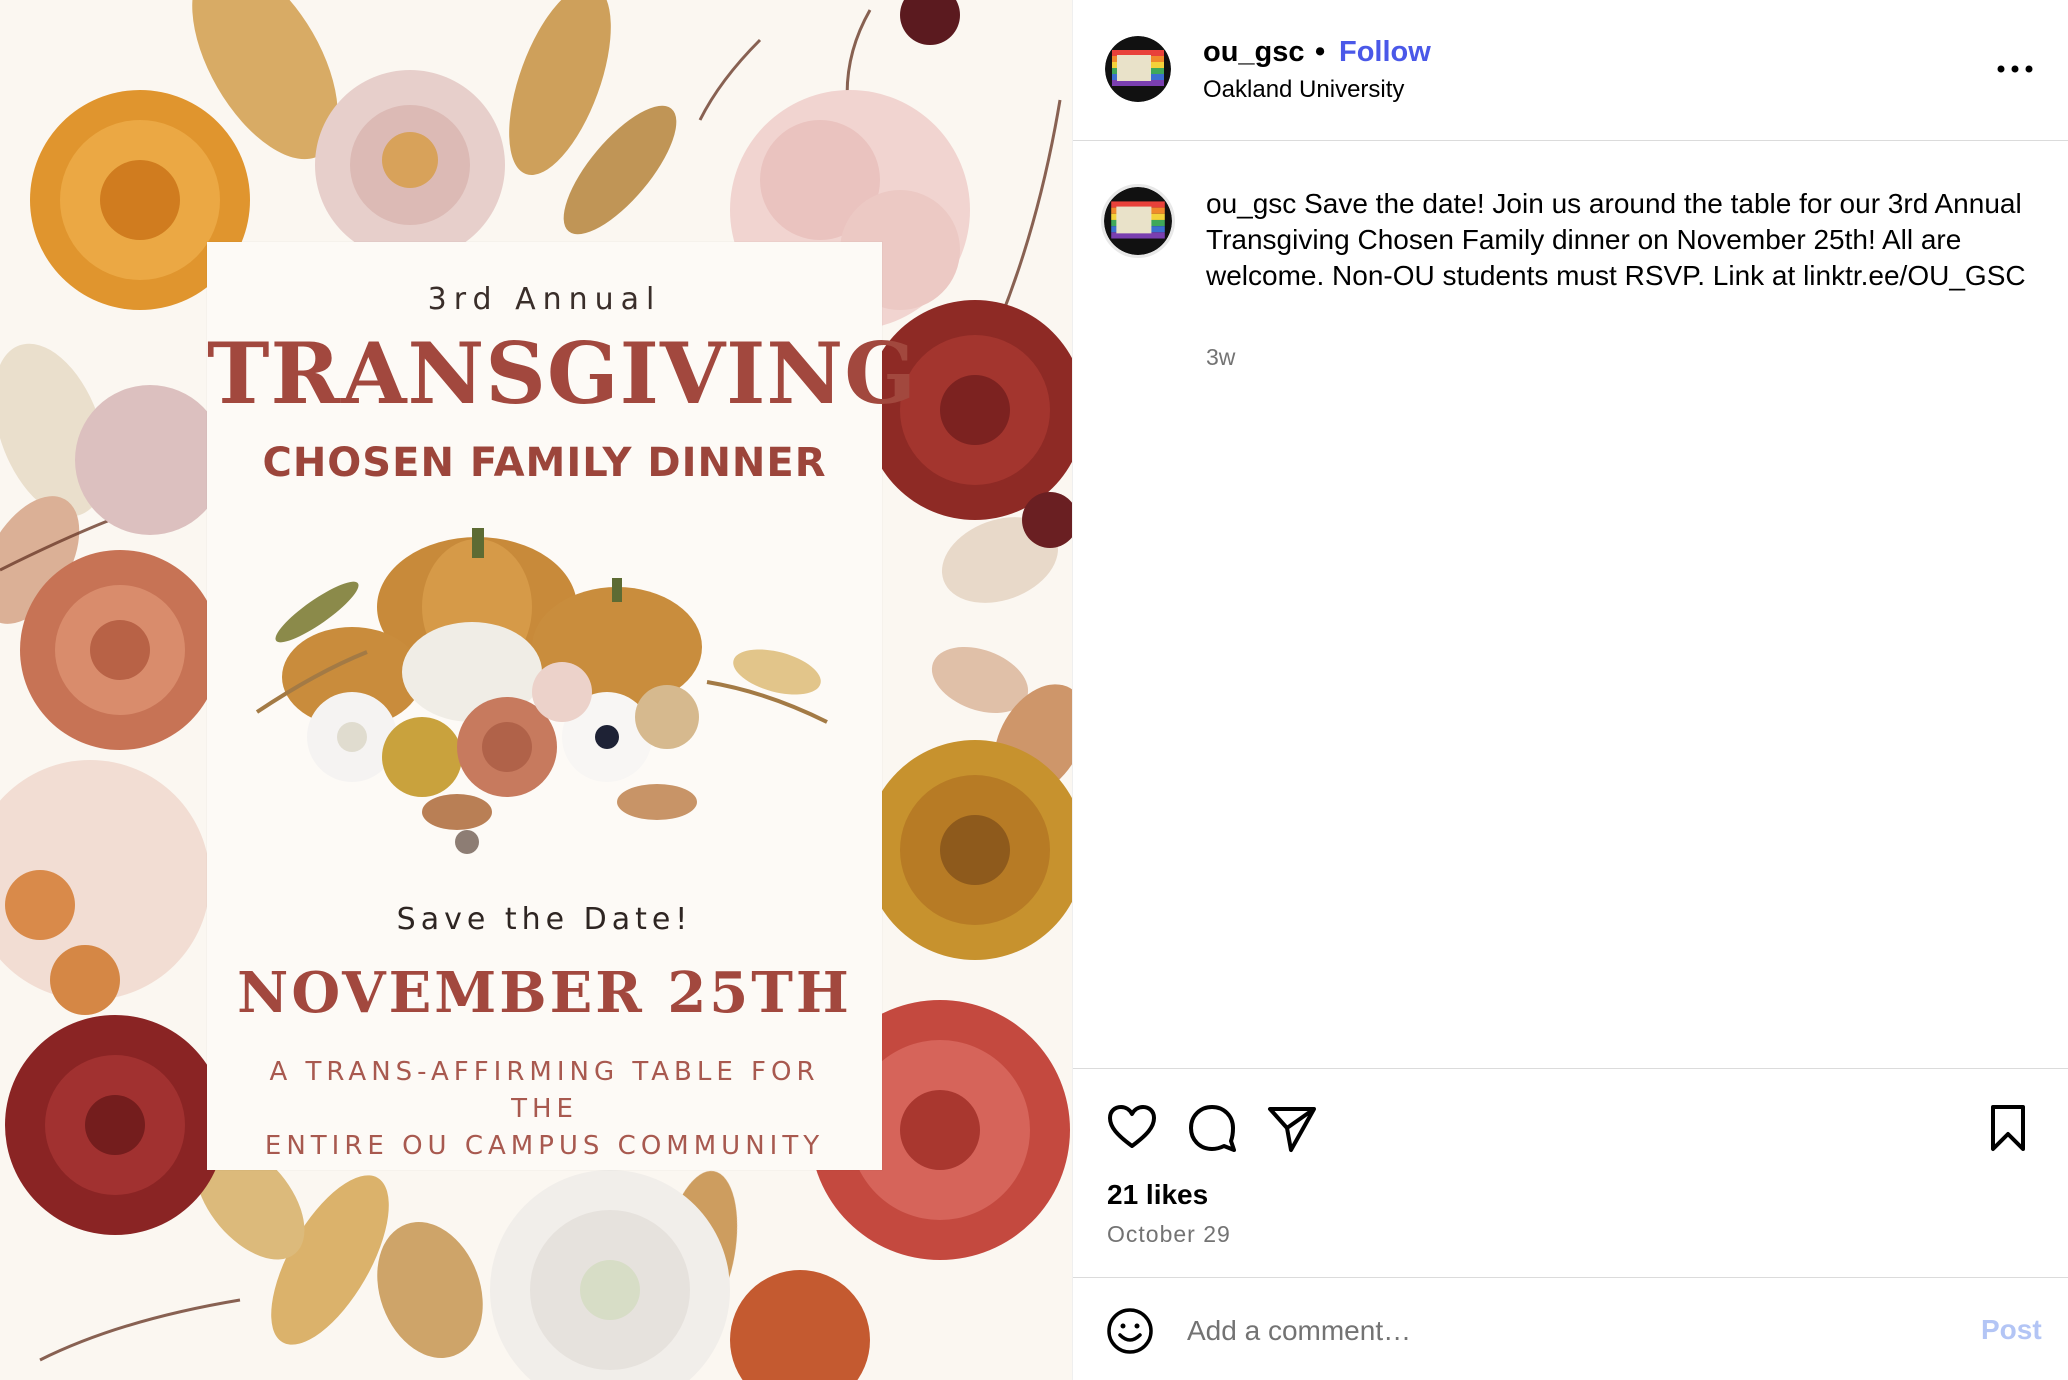  What do you see at coordinates (544, 919) in the screenshot?
I see `invitation-save-the-date: Save the Date!` at bounding box center [544, 919].